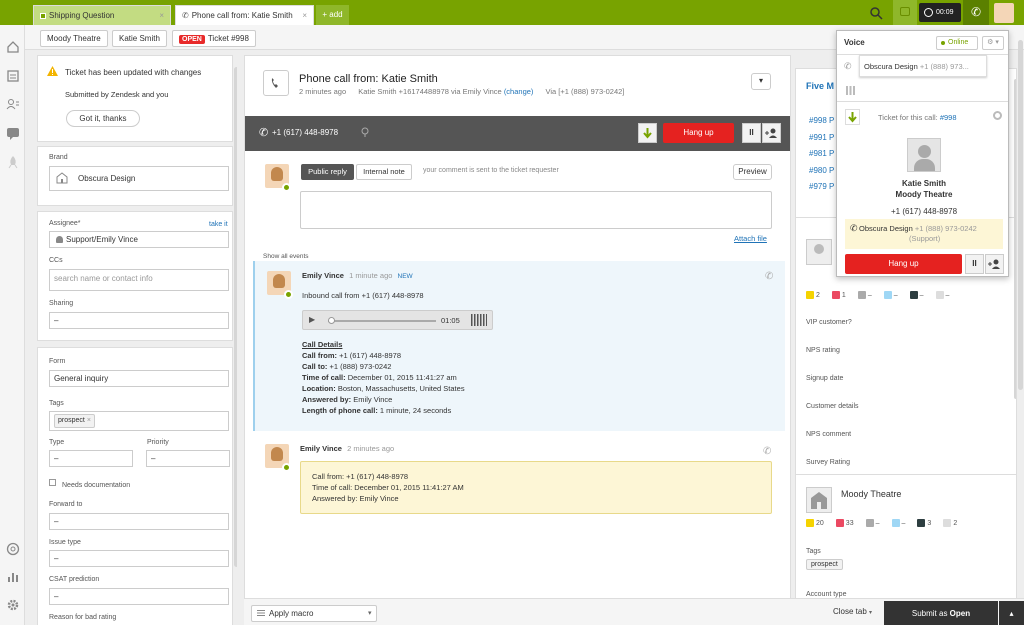  I want to click on voice-settings-button: ⚙ ▾, so click(993, 43).